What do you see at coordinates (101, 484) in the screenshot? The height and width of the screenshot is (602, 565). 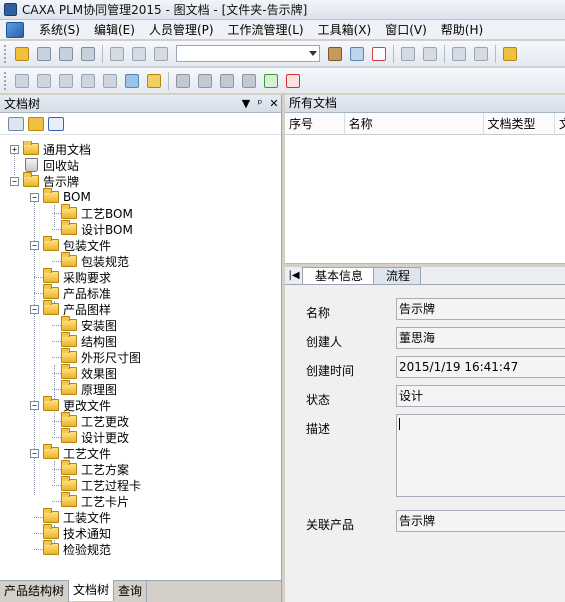 I see `tree-node-process-route-card: 工艺过程卡` at bounding box center [101, 484].